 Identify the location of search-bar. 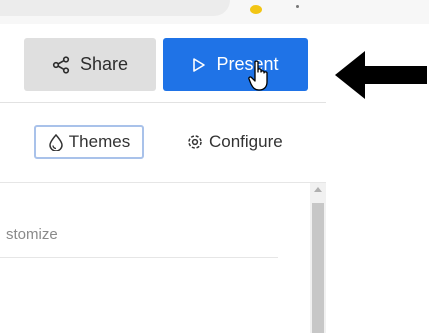
(115, 8).